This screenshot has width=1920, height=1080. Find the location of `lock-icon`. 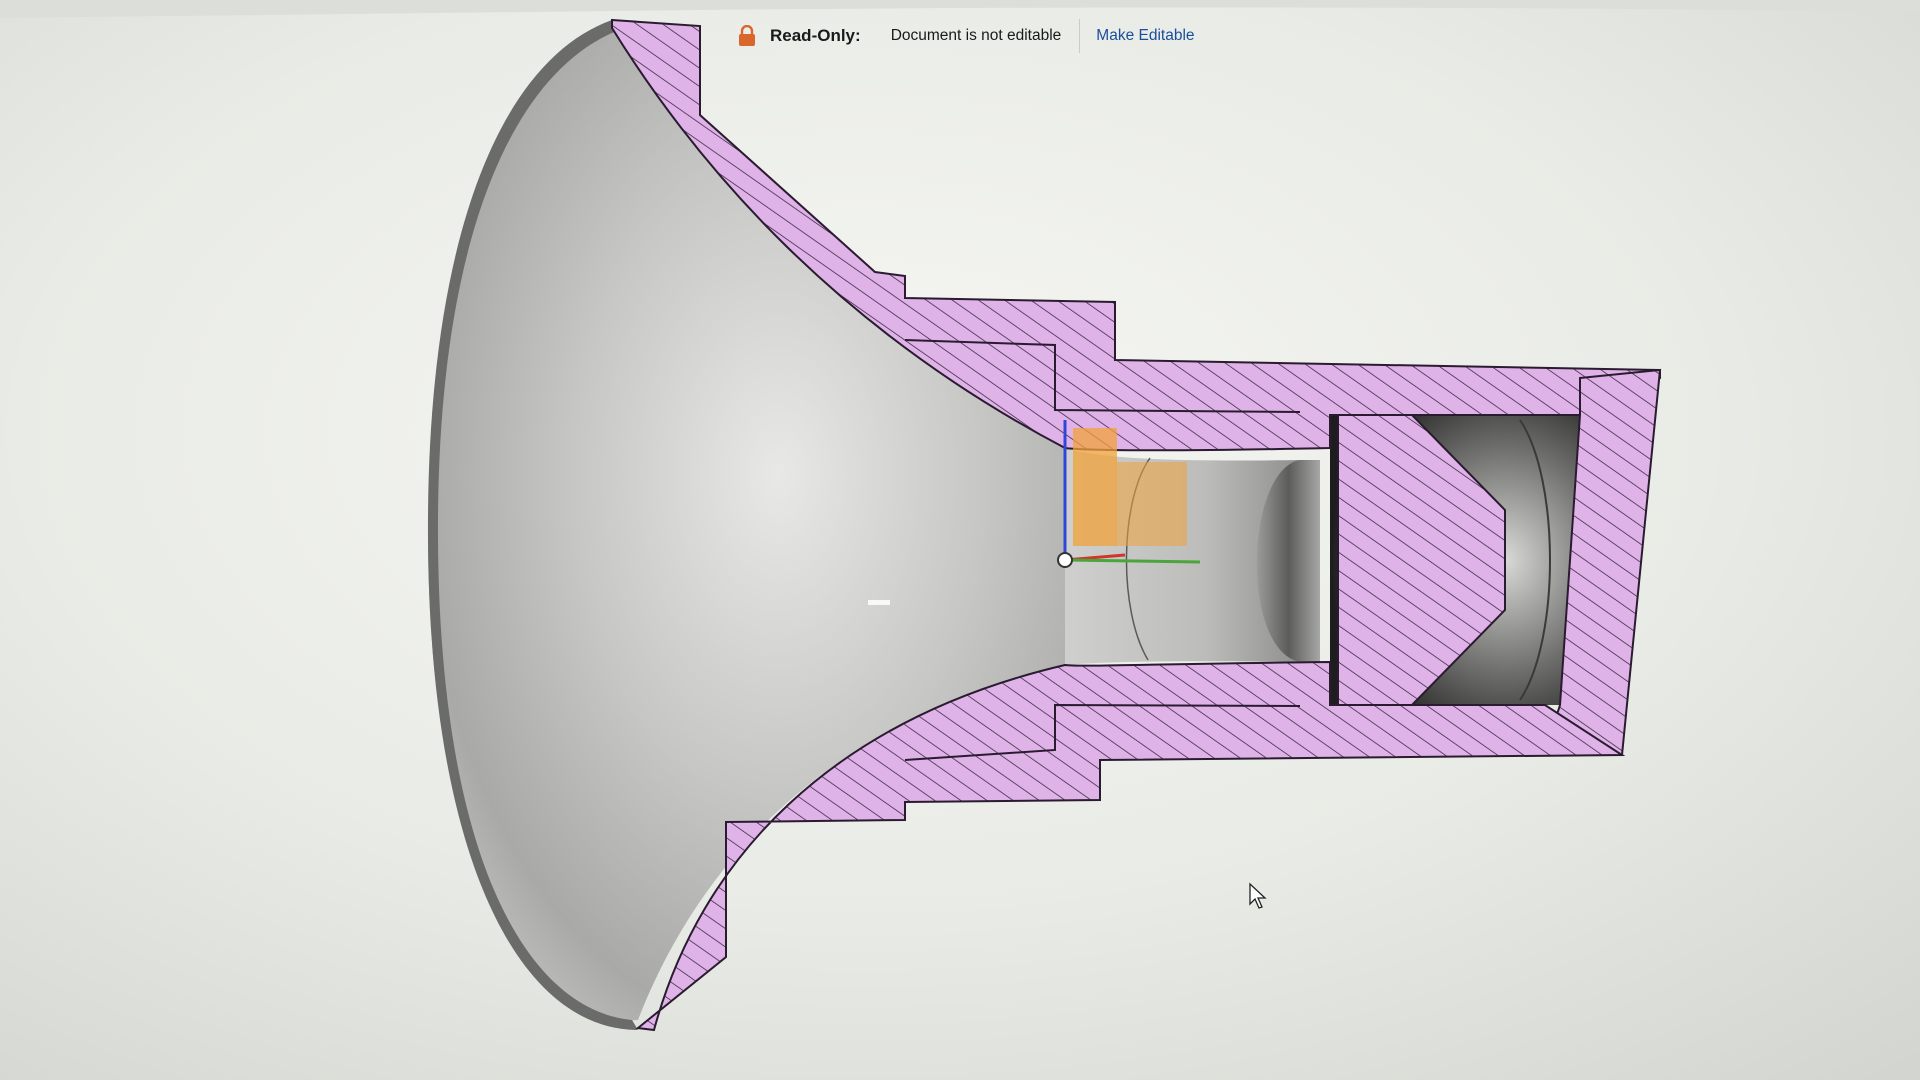

lock-icon is located at coordinates (747, 36).